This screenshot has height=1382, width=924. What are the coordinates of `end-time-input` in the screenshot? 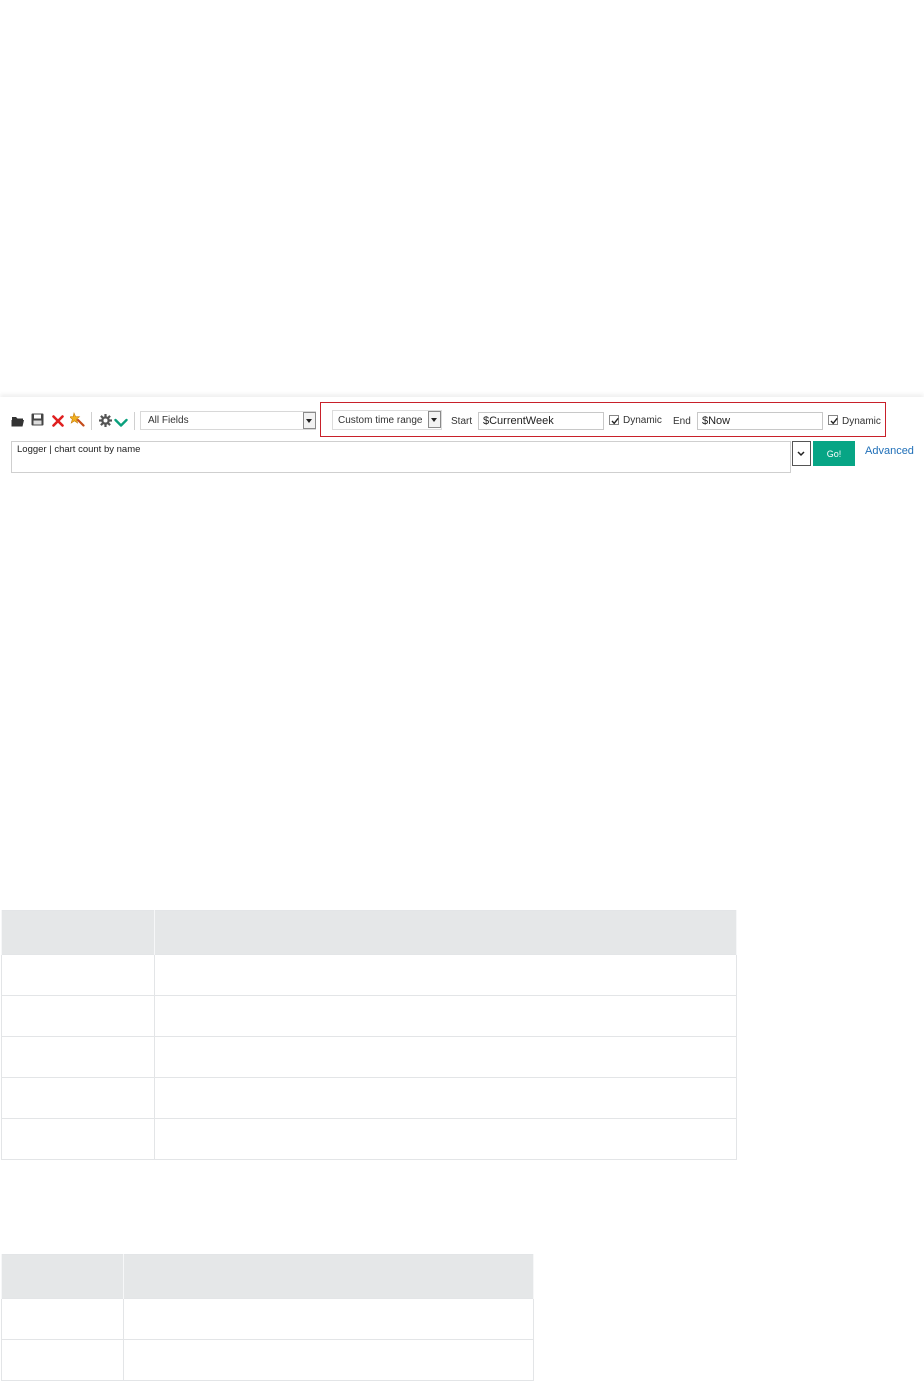 It's located at (760, 421).